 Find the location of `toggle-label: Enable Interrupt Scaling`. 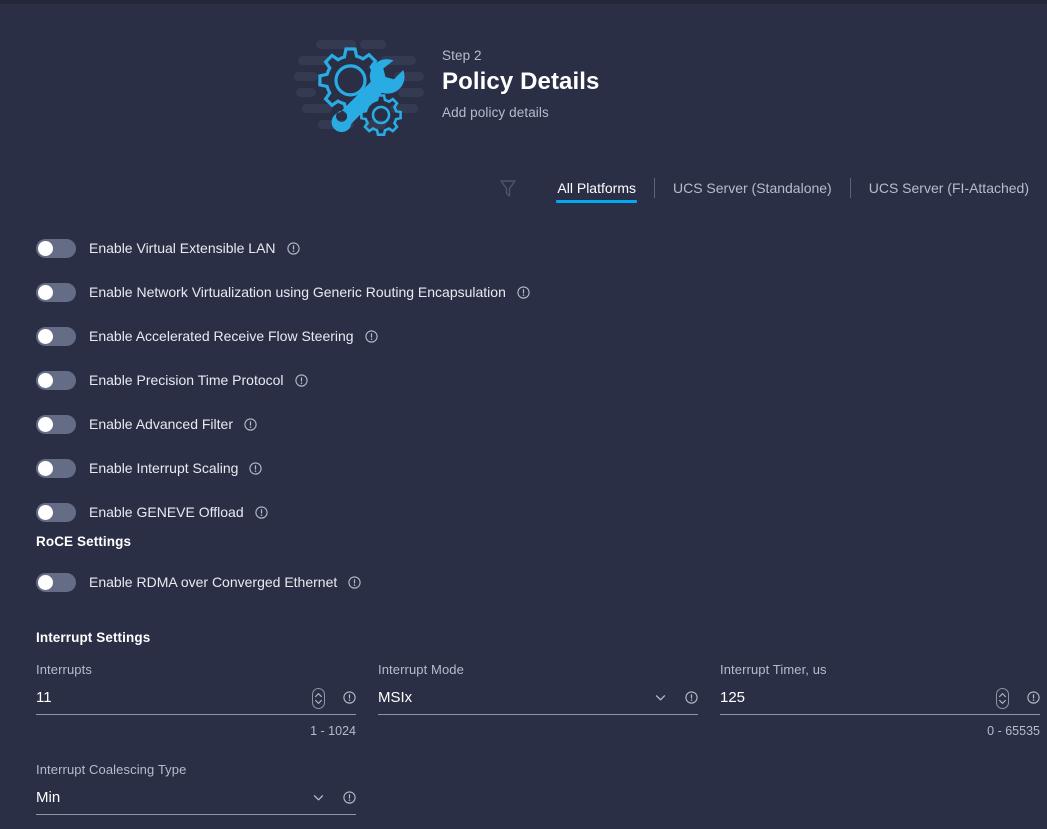

toggle-label: Enable Interrupt Scaling is located at coordinates (164, 468).